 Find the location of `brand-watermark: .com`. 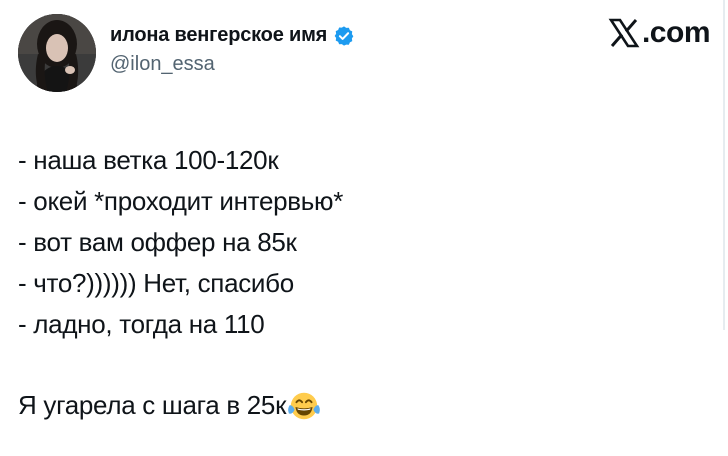

brand-watermark: .com is located at coordinates (659, 32).